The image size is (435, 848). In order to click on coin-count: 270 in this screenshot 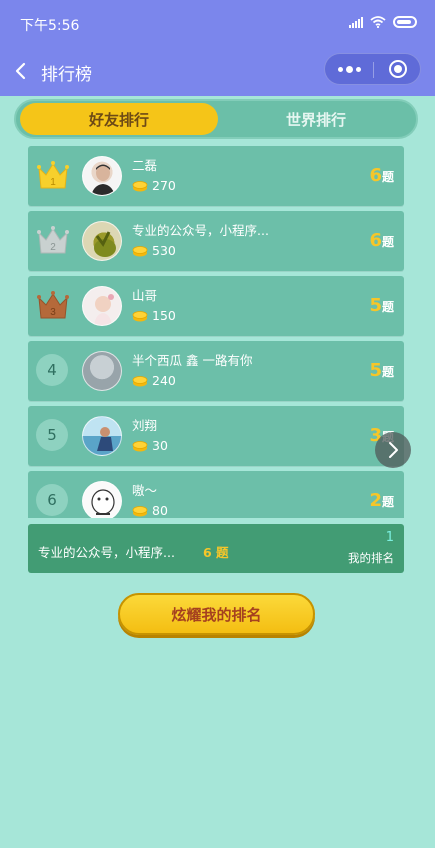, I will do `click(154, 185)`.